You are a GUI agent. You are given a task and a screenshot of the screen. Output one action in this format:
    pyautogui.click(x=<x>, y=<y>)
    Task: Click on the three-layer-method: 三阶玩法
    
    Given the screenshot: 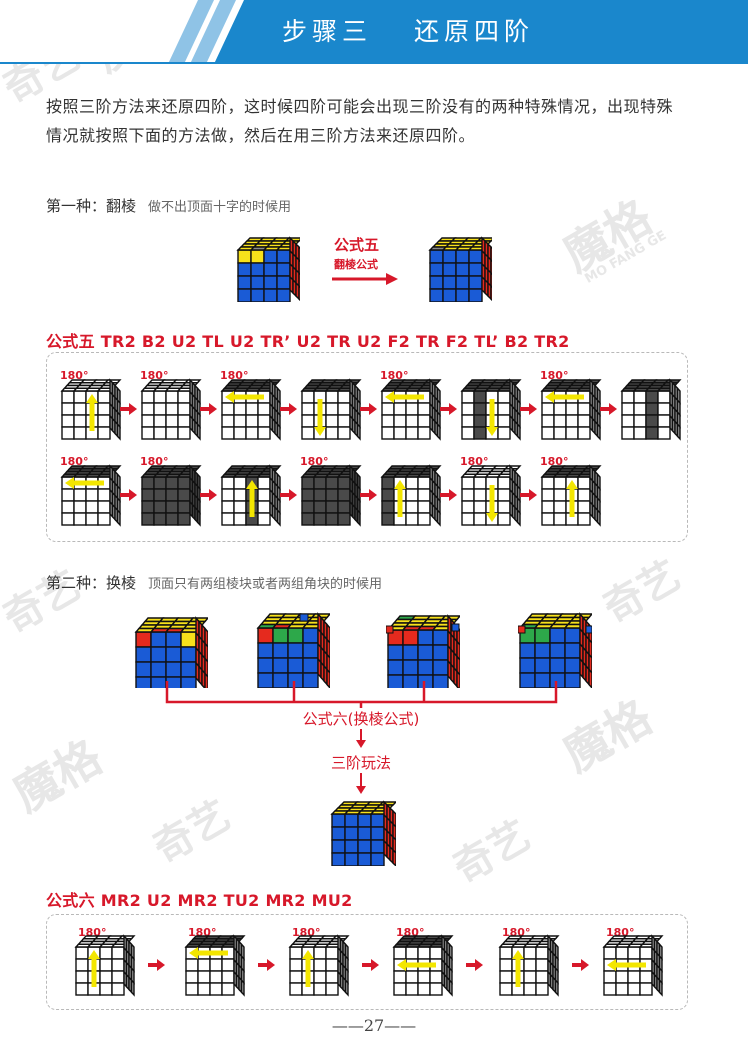 What is the action you would take?
    pyautogui.click(x=360, y=763)
    